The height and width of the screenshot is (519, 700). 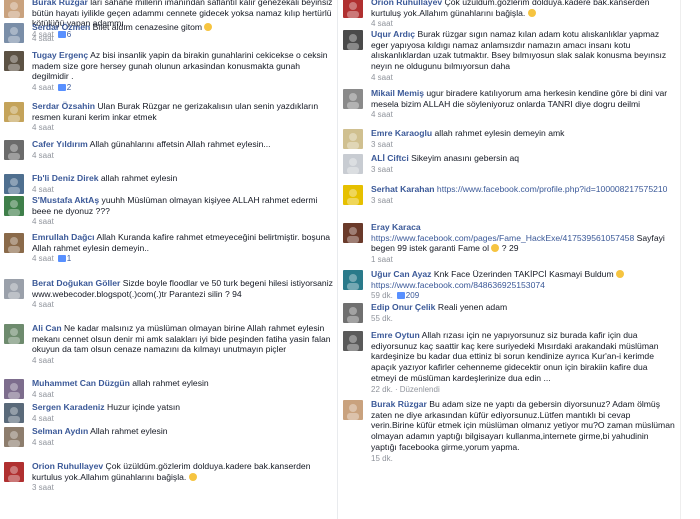 What do you see at coordinates (63, 106) in the screenshot?
I see `commenter-name: Serdar Özsahin` at bounding box center [63, 106].